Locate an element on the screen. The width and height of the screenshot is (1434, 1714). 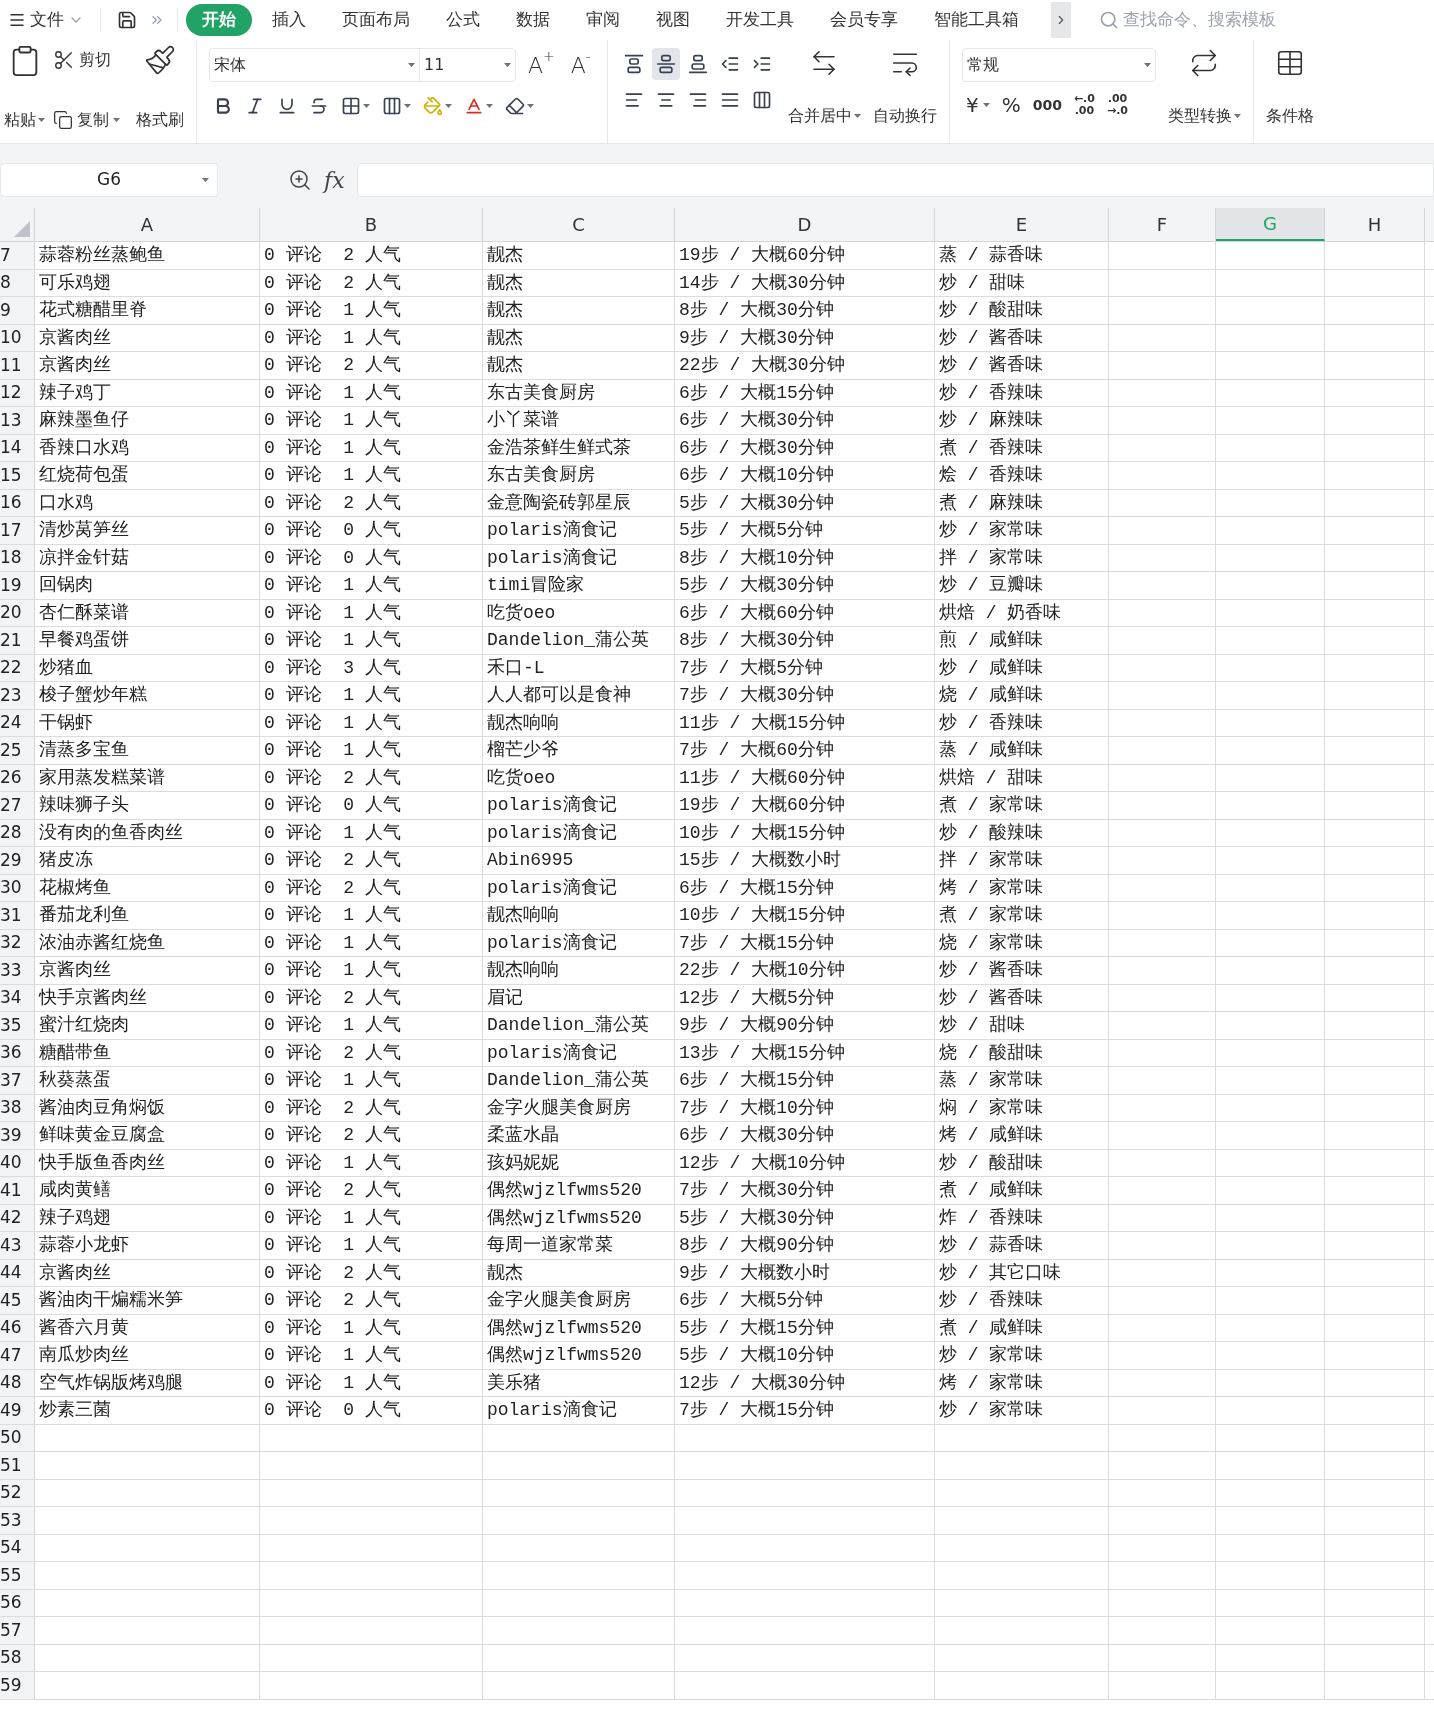
row-number: 27 is located at coordinates (17, 805).